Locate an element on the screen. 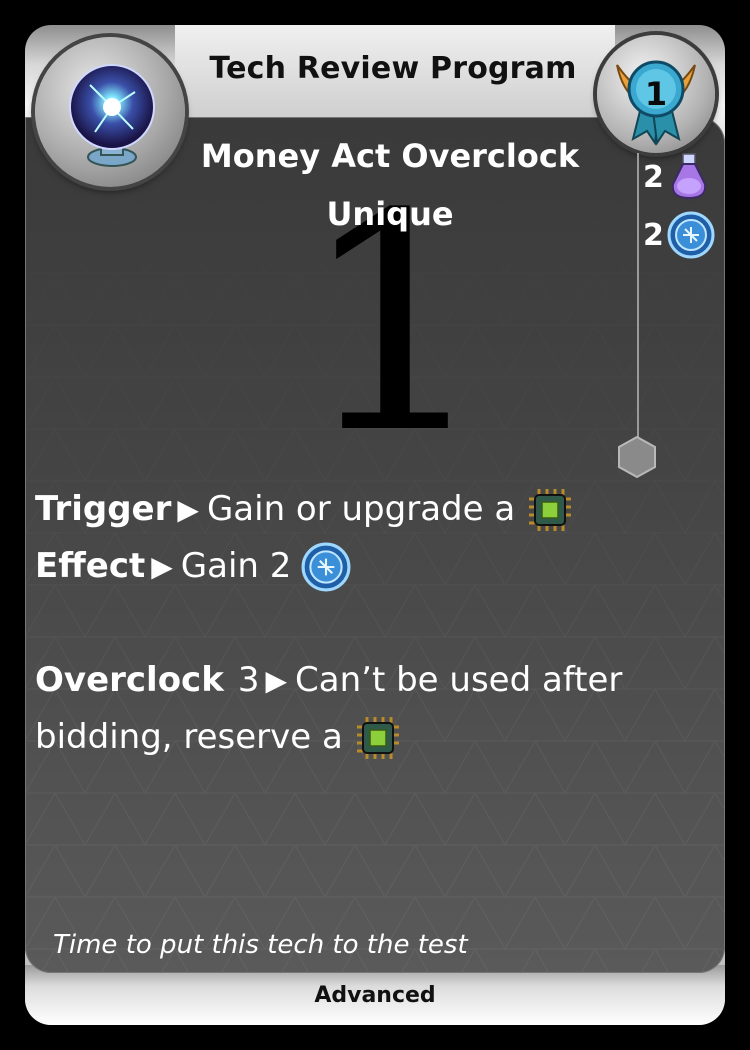  flavor-text: Time to put this tech to the test is located at coordinates (260, 945).